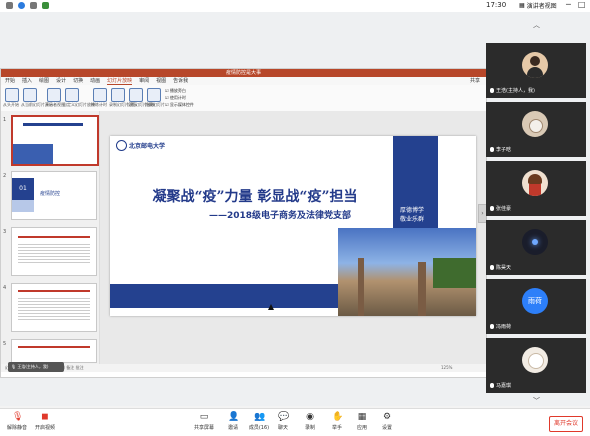 The image size is (590, 436). What do you see at coordinates (282, 428) in the screenshot?
I see `chat-label: 聊天` at bounding box center [282, 428].